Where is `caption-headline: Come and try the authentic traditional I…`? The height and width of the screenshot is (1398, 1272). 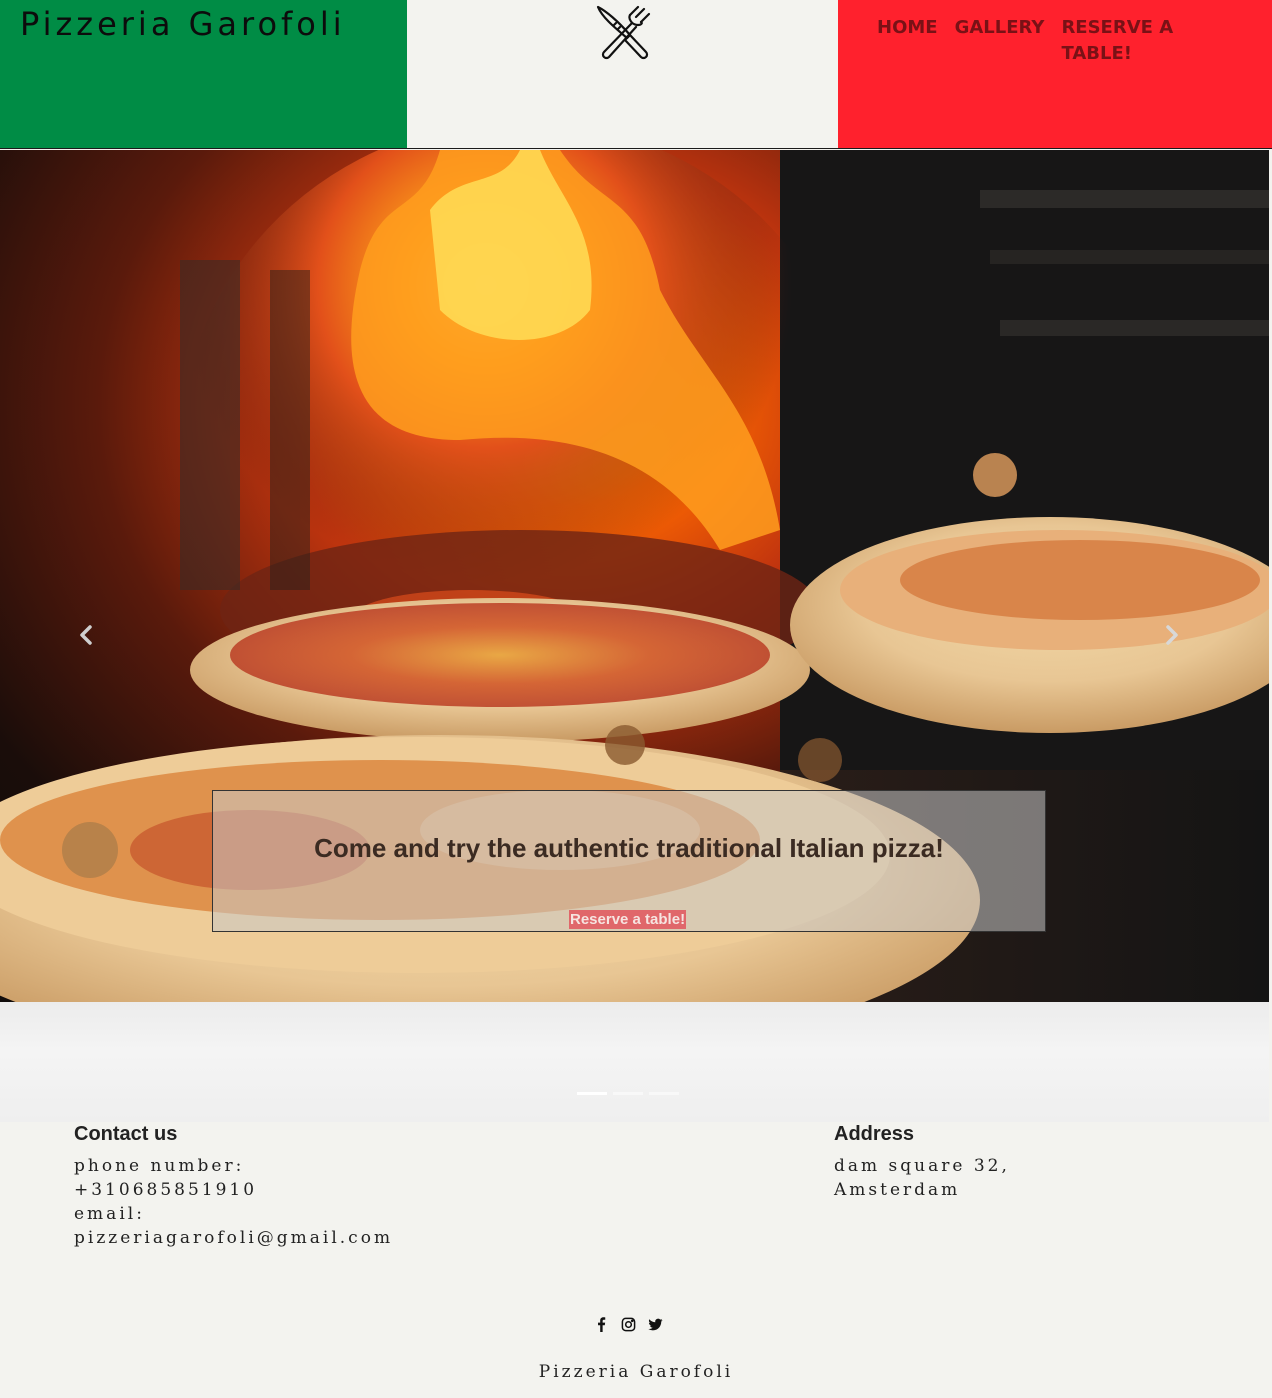 caption-headline: Come and try the authentic traditional I… is located at coordinates (629, 848).